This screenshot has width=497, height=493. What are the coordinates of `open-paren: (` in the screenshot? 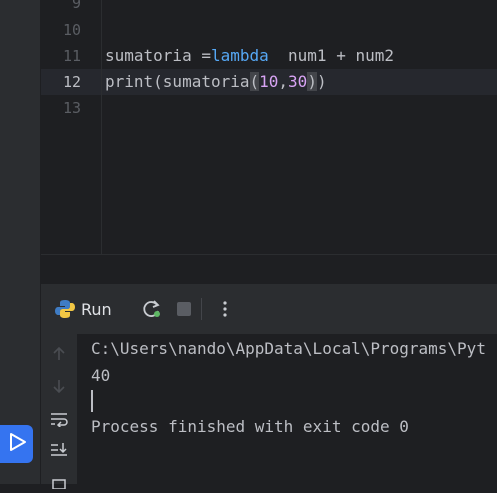 It's located at (254, 81).